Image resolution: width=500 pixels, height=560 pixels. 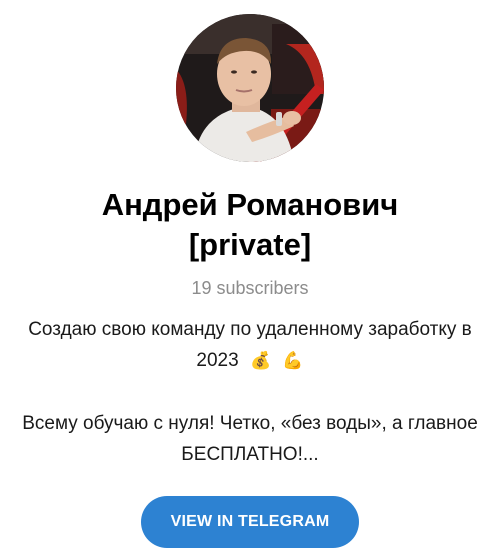 What do you see at coordinates (293, 361) in the screenshot?
I see `flexed-biceps-icon: 💪` at bounding box center [293, 361].